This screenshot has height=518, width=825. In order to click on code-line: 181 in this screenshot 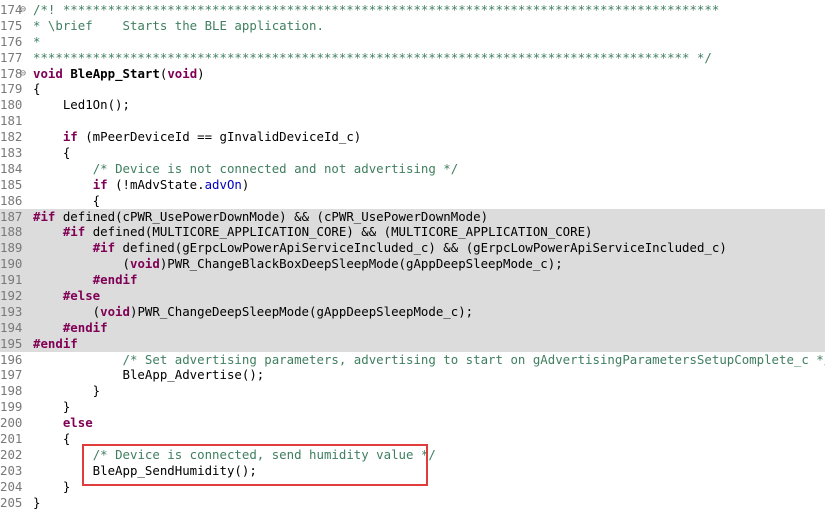, I will do `click(412, 121)`.